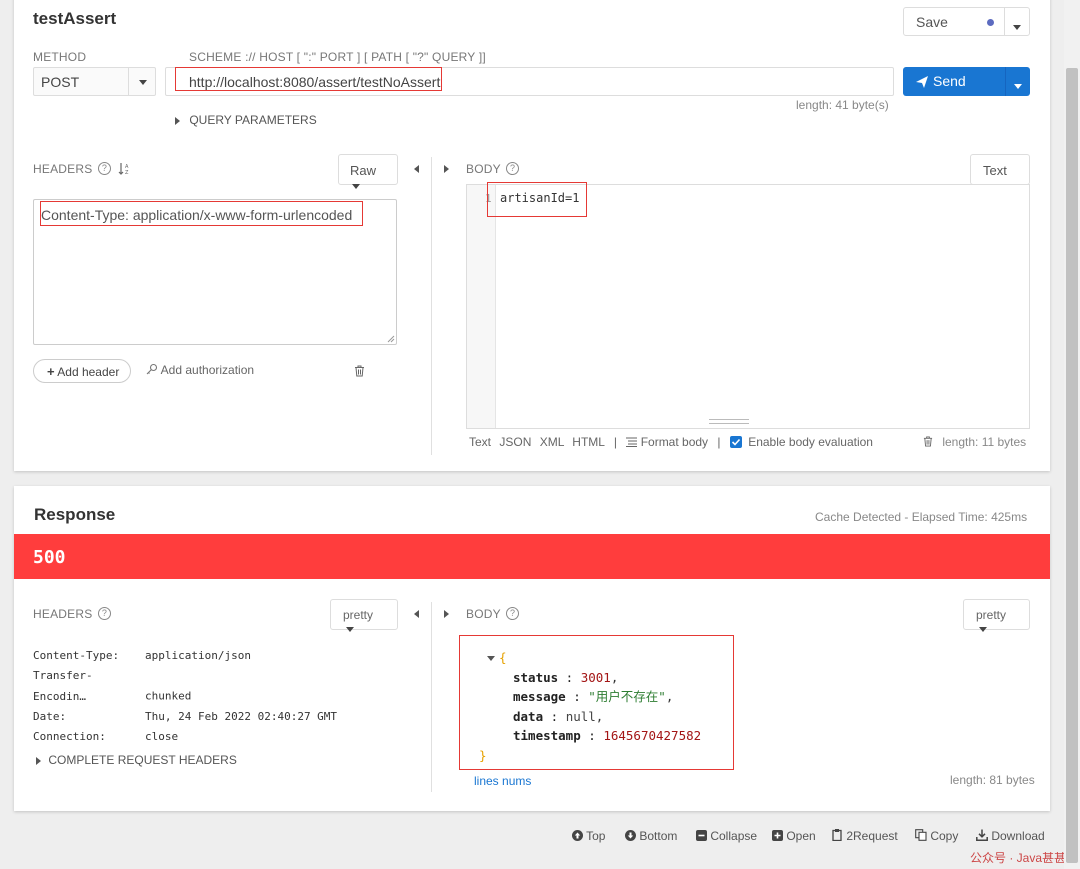 The width and height of the screenshot is (1080, 869). Describe the element at coordinates (726, 836) in the screenshot. I see `collapse-link: Collapse` at that location.